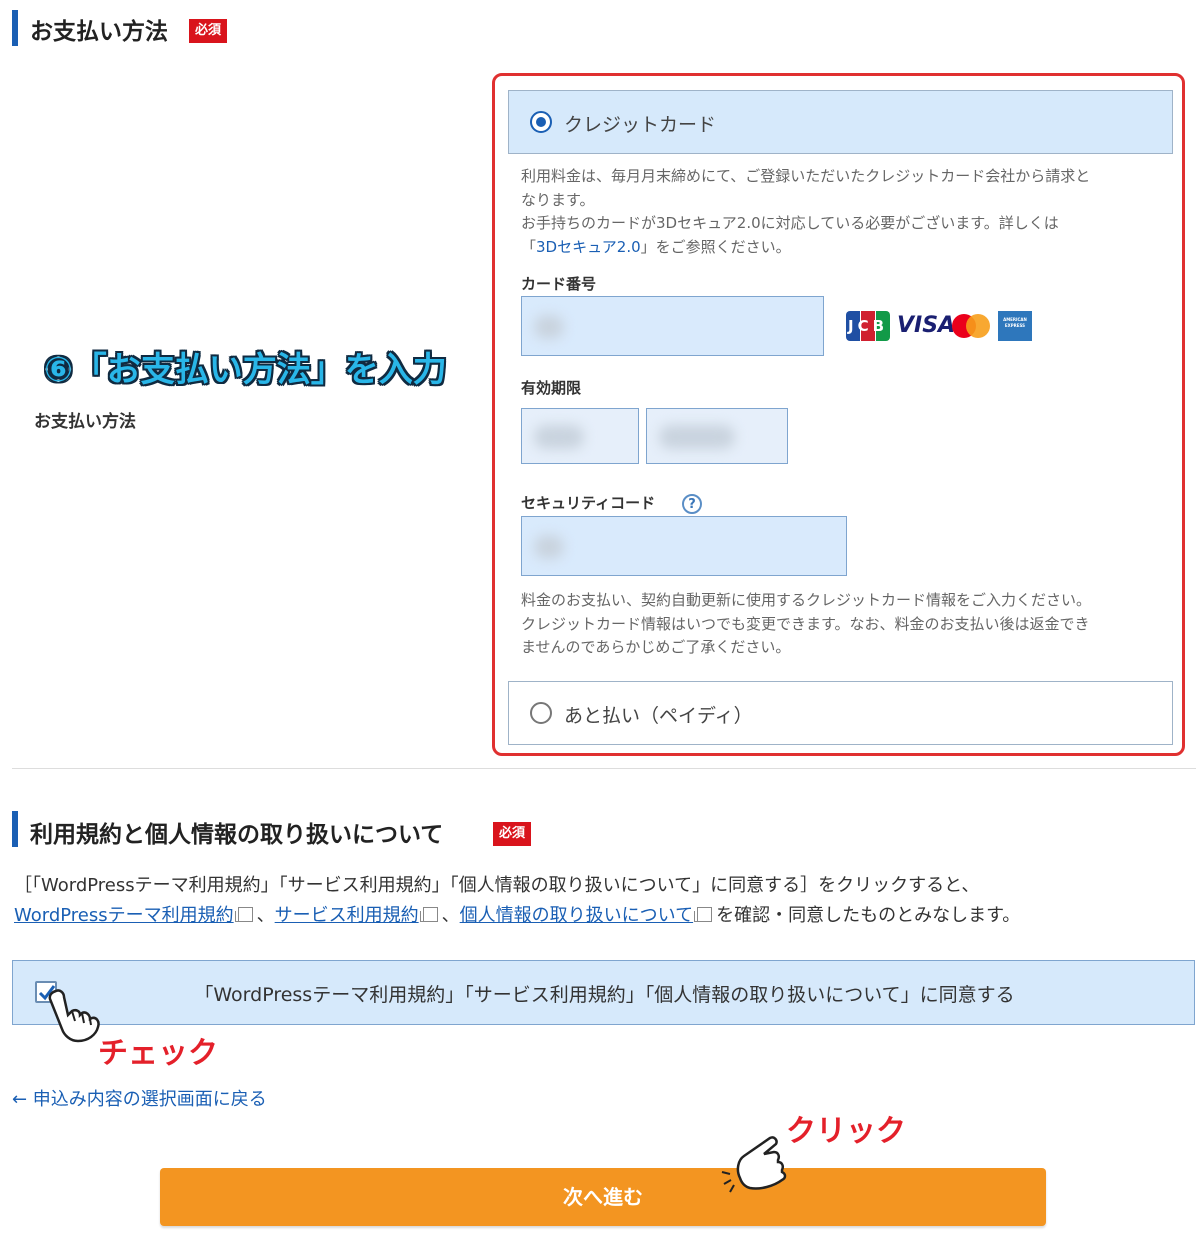 This screenshot has height=1250, width=1200. I want to click on service-terms-link: サービス利用規約, so click(347, 915).